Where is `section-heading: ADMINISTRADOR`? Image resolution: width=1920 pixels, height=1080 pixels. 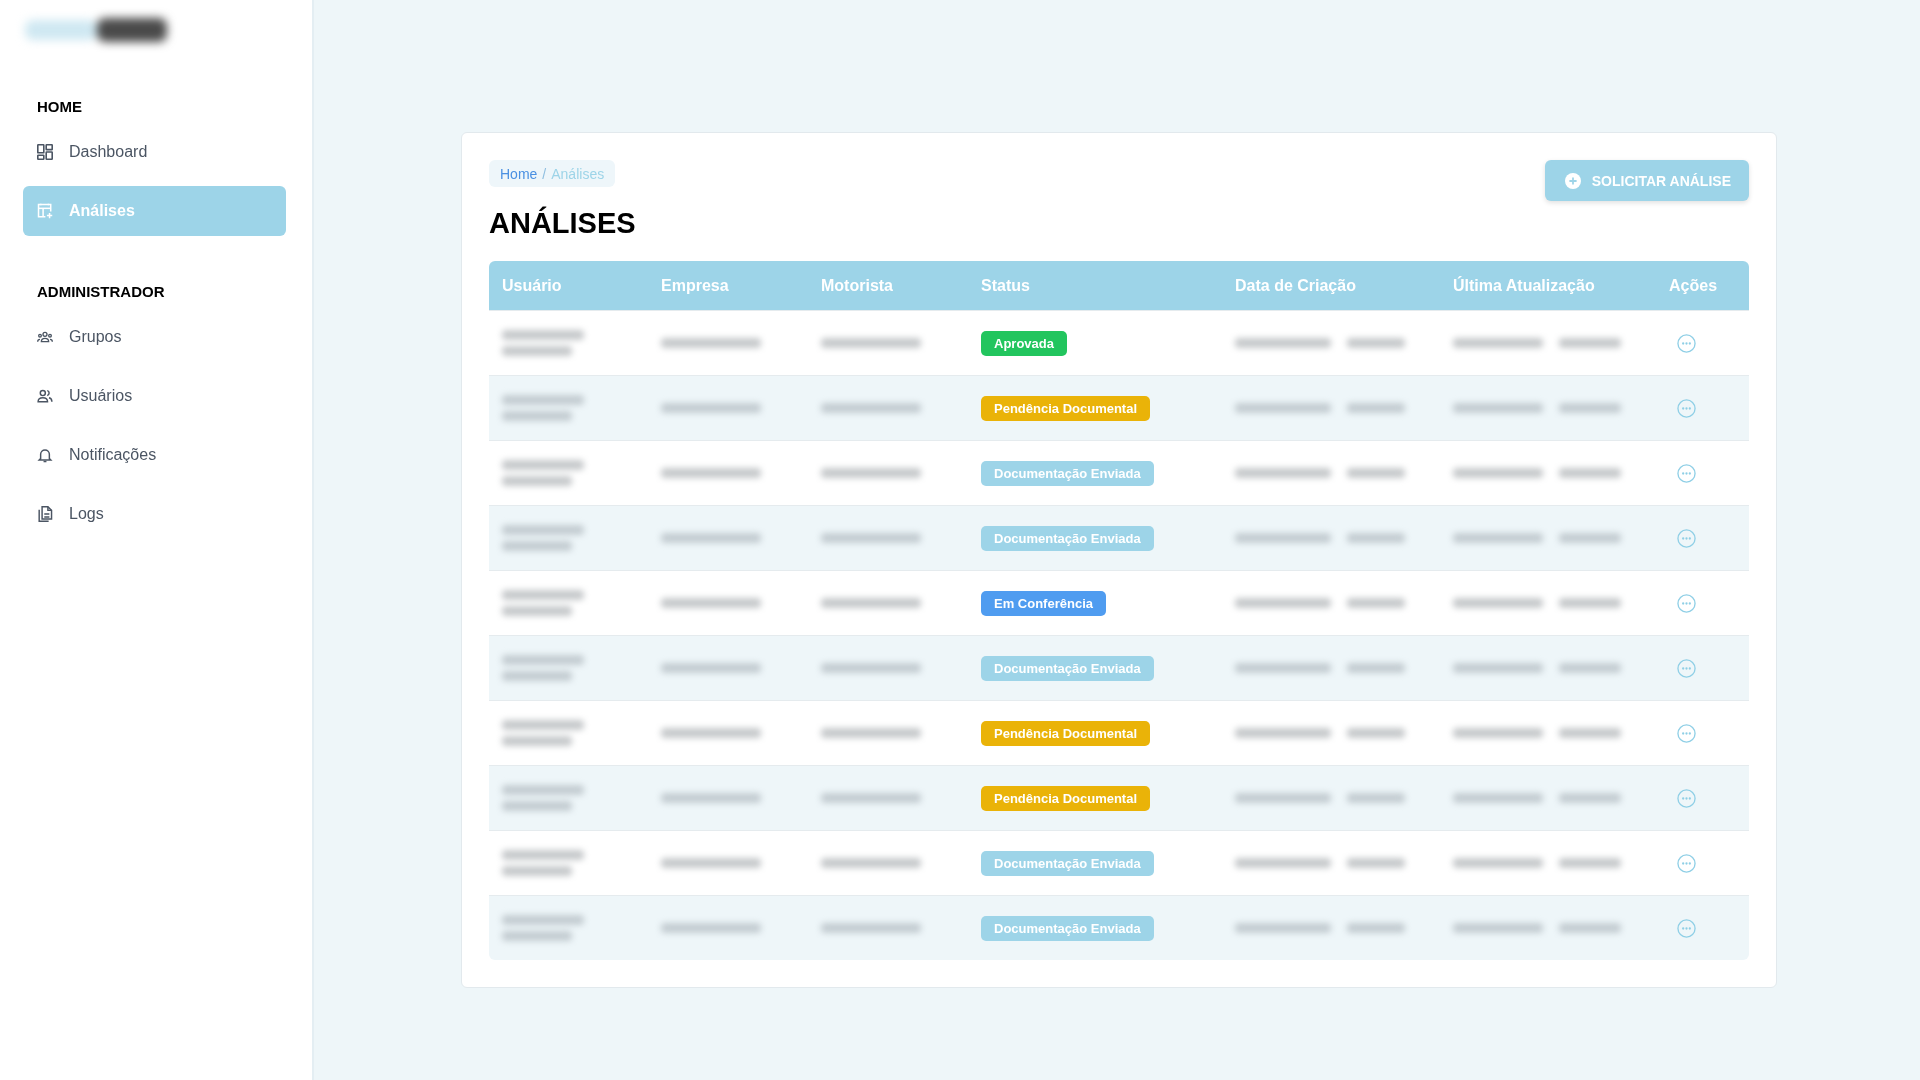
section-heading: ADMINISTRADOR is located at coordinates (101, 292).